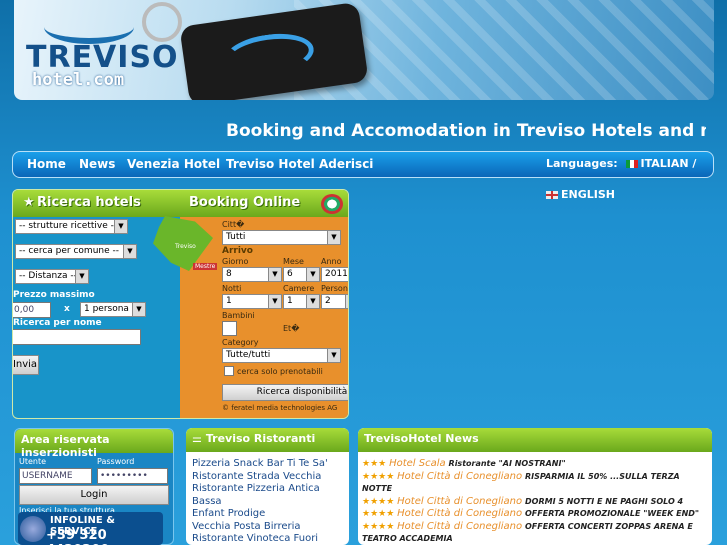  Describe the element at coordinates (116, 461) in the screenshot. I see `password-label: Password` at that location.